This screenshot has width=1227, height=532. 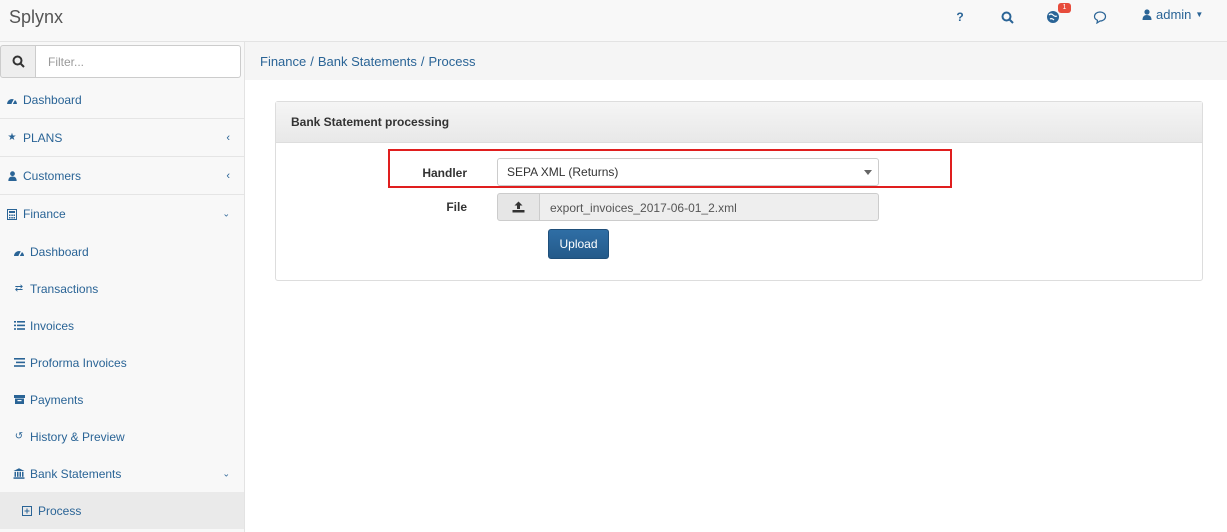 What do you see at coordinates (36, 17) in the screenshot?
I see `brand-logo: Splynx` at bounding box center [36, 17].